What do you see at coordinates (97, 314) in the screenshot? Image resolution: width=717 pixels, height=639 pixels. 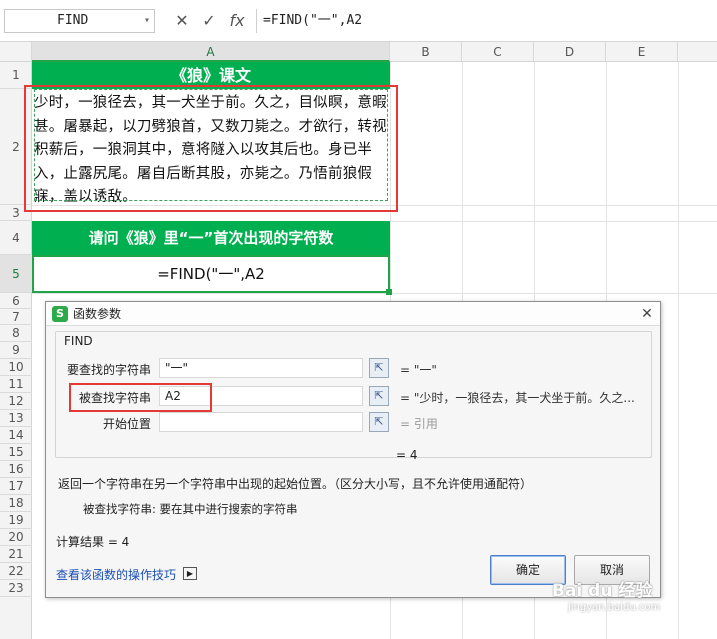 I see `dialog-title: 函数参数` at bounding box center [97, 314].